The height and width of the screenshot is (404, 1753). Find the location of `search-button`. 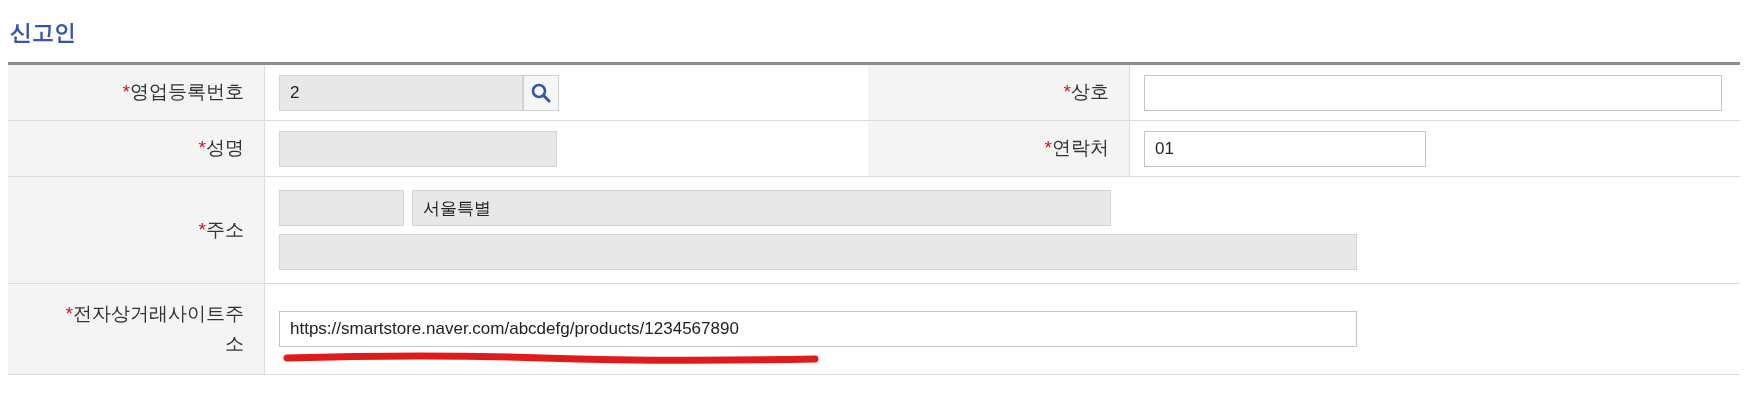

search-button is located at coordinates (541, 92).